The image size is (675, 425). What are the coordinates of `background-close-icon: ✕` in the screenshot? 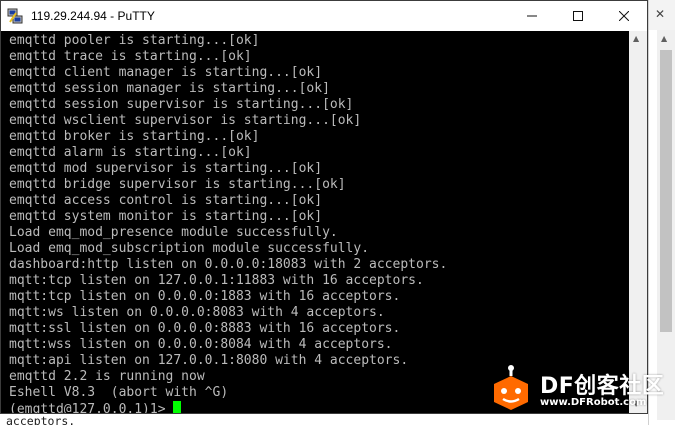 It's located at (660, 14).